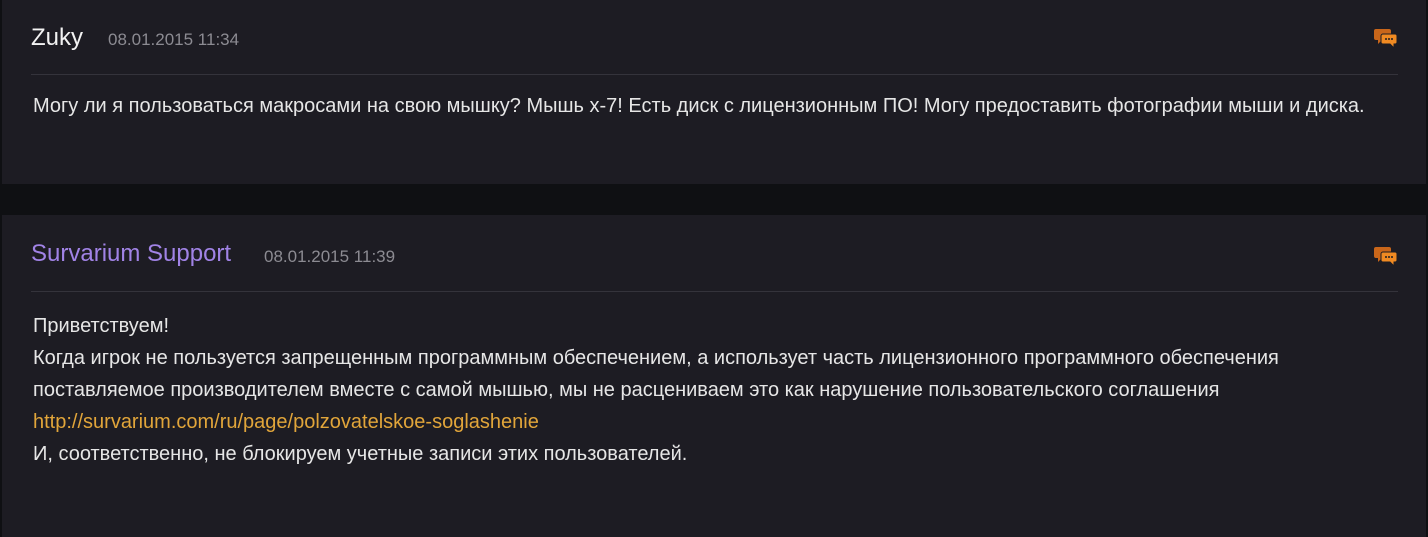  I want to click on comment-author: Zuky, so click(57, 38).